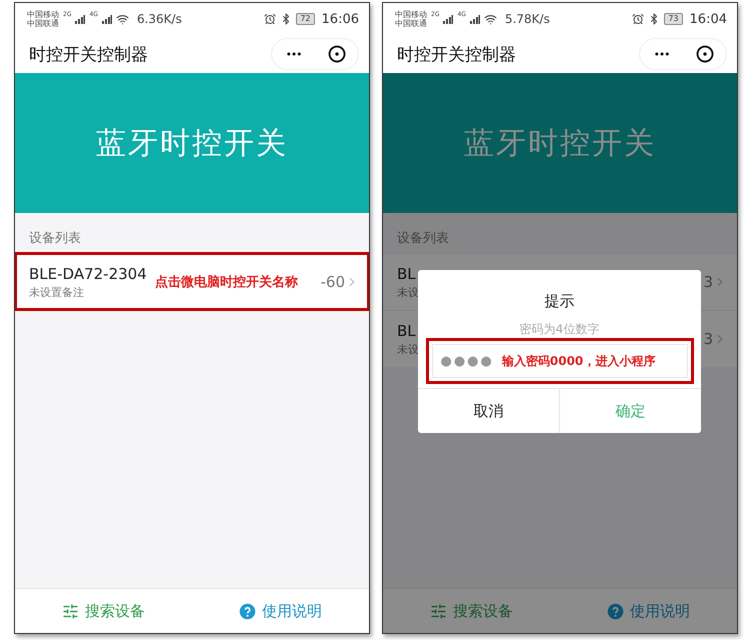 Image resolution: width=750 pixels, height=640 pixels. Describe the element at coordinates (708, 19) in the screenshot. I see `clock-time: 16:04` at that location.